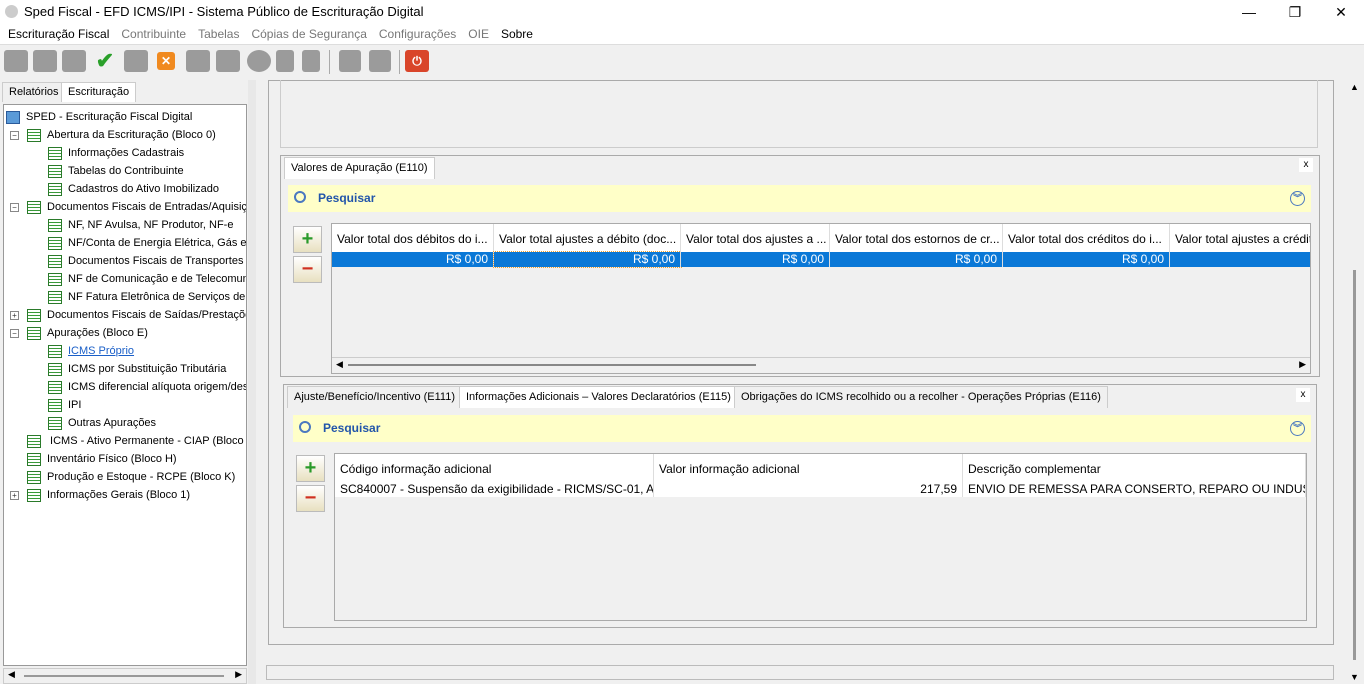  What do you see at coordinates (1295, 12) in the screenshot?
I see `maximize-button: ❐` at bounding box center [1295, 12].